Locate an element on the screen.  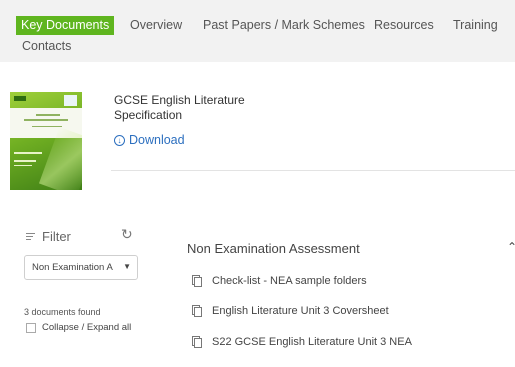
filter-header: Filter is located at coordinates (48, 236).